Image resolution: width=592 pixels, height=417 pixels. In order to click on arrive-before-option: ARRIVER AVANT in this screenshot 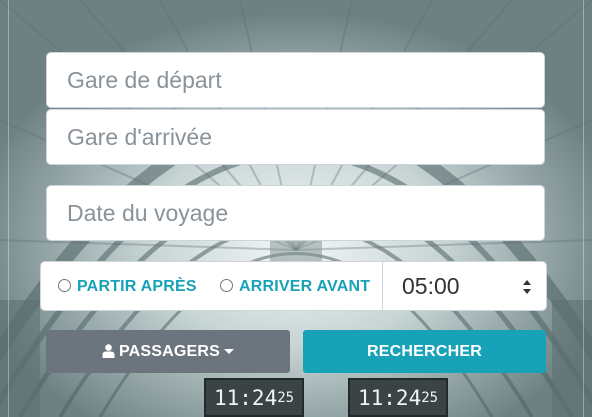, I will do `click(295, 287)`.